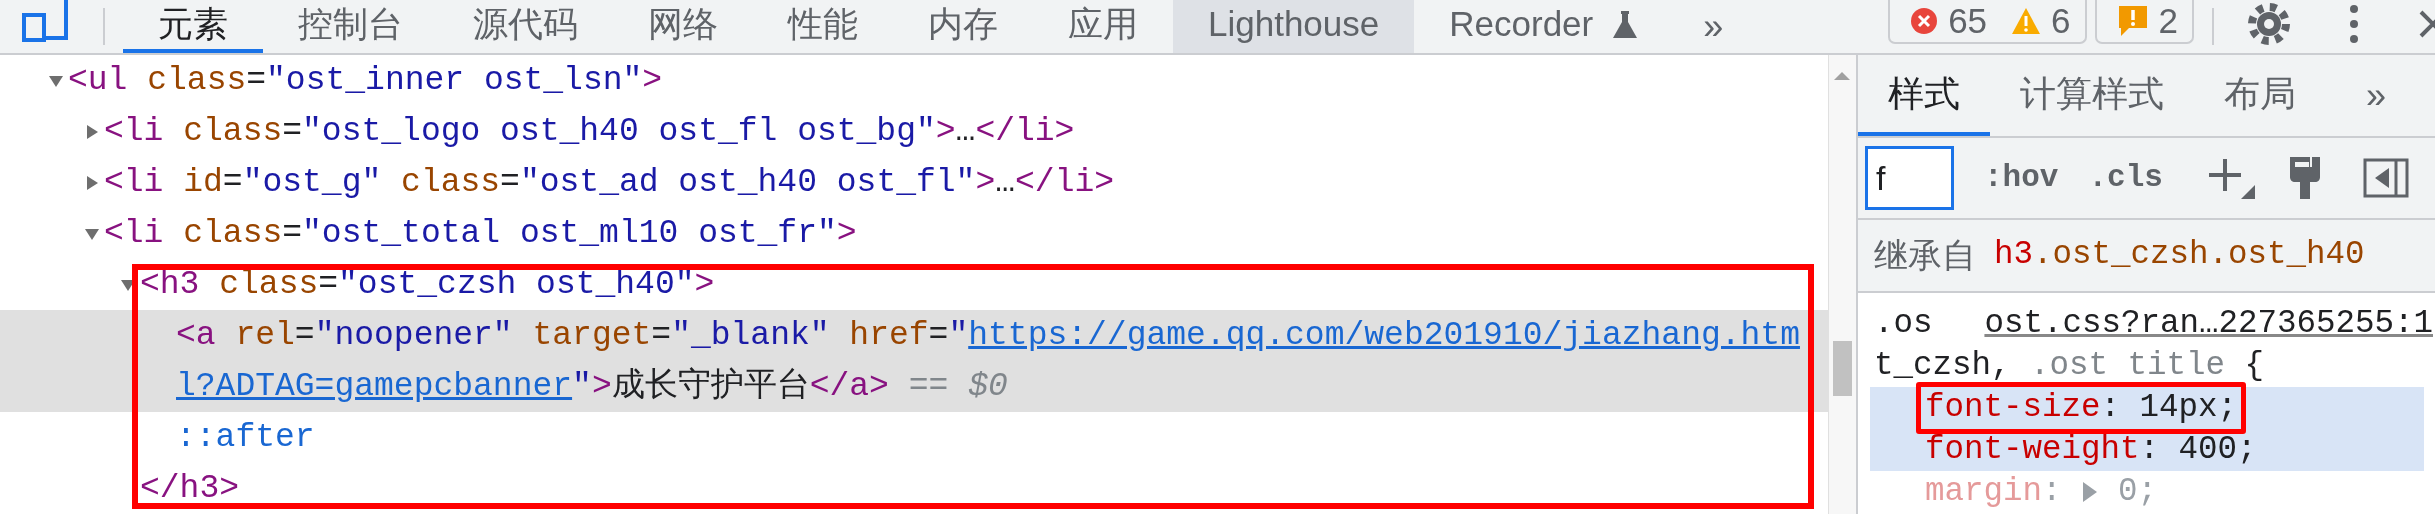  Describe the element at coordinates (46, 21) in the screenshot. I see `device-toggle-icon` at that location.